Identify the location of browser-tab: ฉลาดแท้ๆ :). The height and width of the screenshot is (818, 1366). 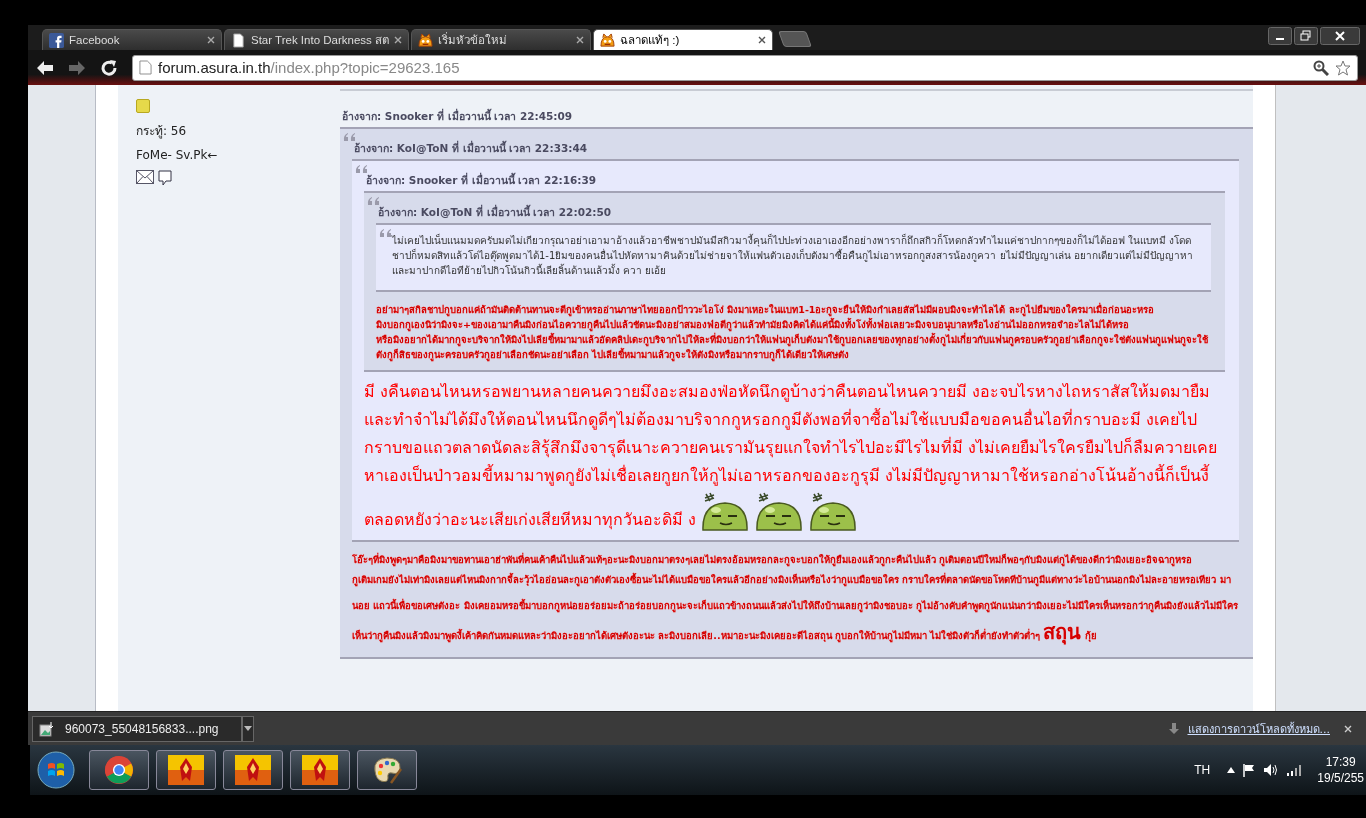
(683, 39).